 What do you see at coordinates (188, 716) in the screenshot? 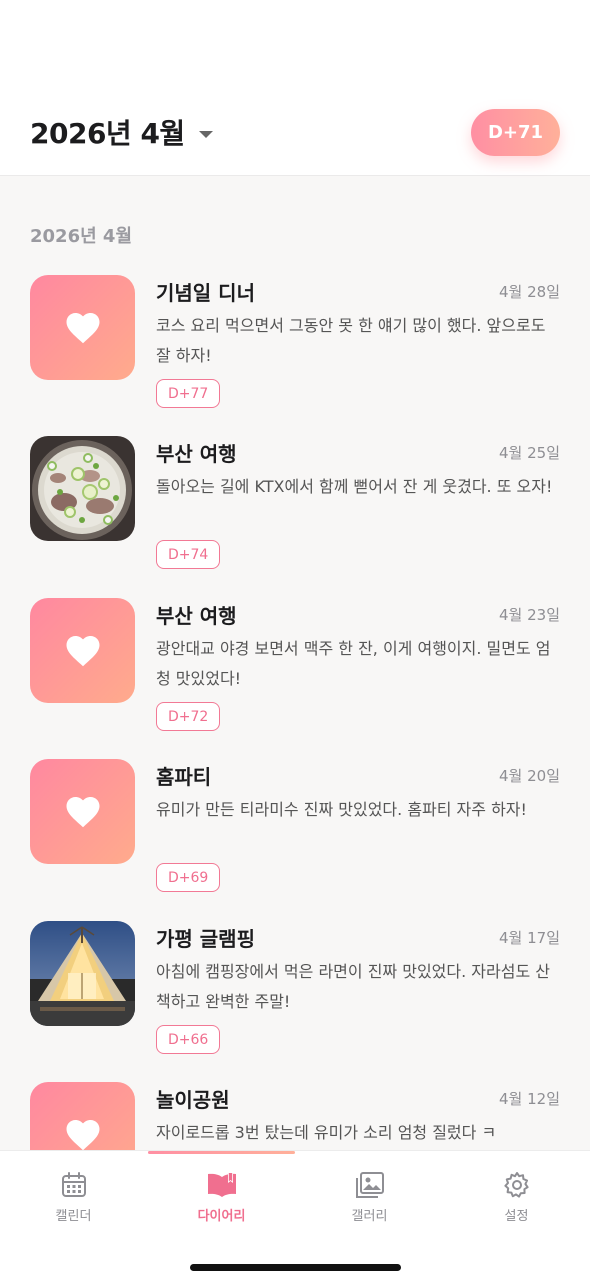
I see `entry-dday-tag: D+72` at bounding box center [188, 716].